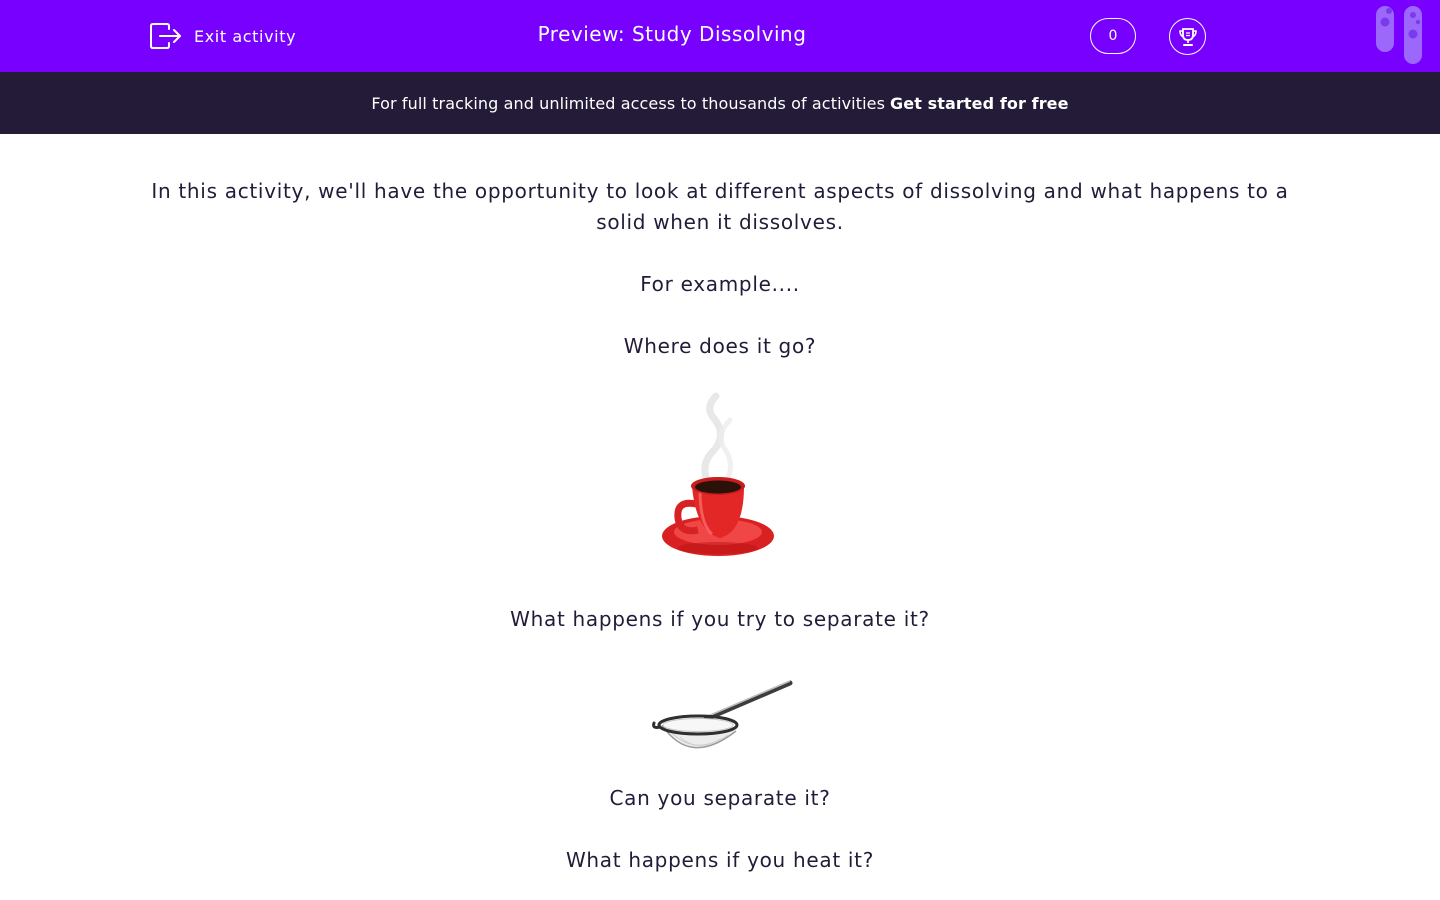 The width and height of the screenshot is (1440, 900). Describe the element at coordinates (720, 711) in the screenshot. I see `tea-strainer-image` at that location.